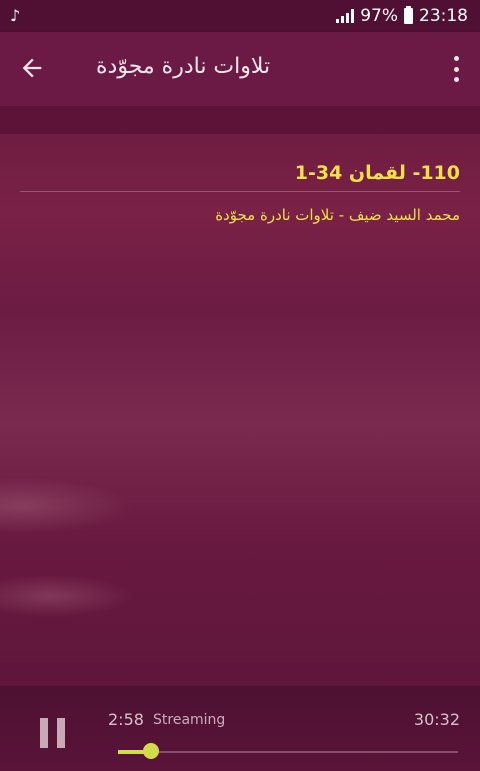 The image size is (480, 771). What do you see at coordinates (240, 120) in the screenshot?
I see `artwork-top-band` at bounding box center [240, 120].